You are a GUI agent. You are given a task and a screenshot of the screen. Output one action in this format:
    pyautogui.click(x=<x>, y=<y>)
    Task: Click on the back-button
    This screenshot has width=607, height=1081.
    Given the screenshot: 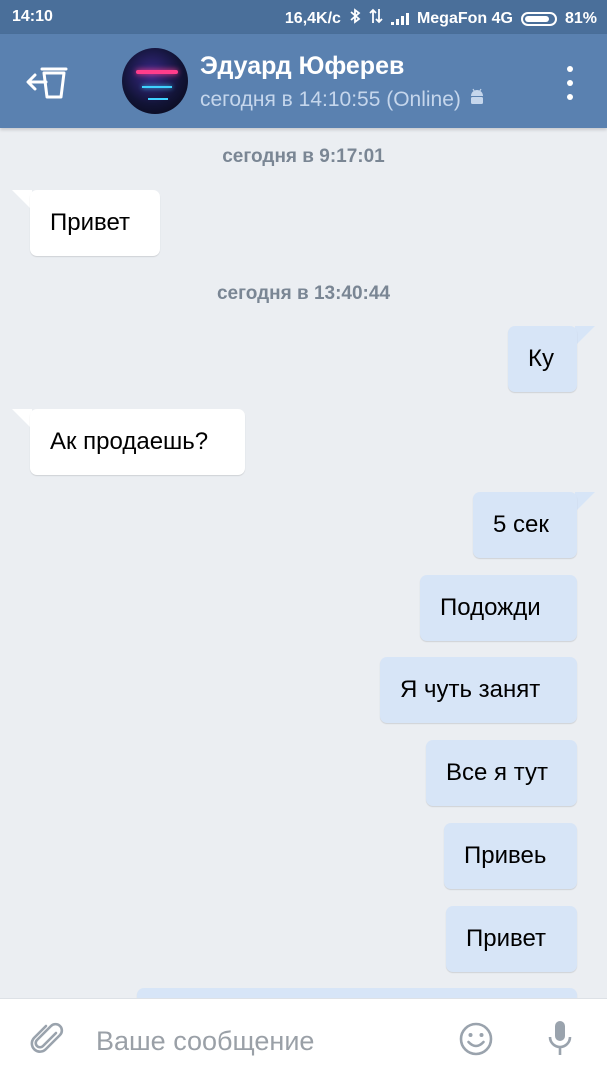 What is the action you would take?
    pyautogui.click(x=48, y=82)
    